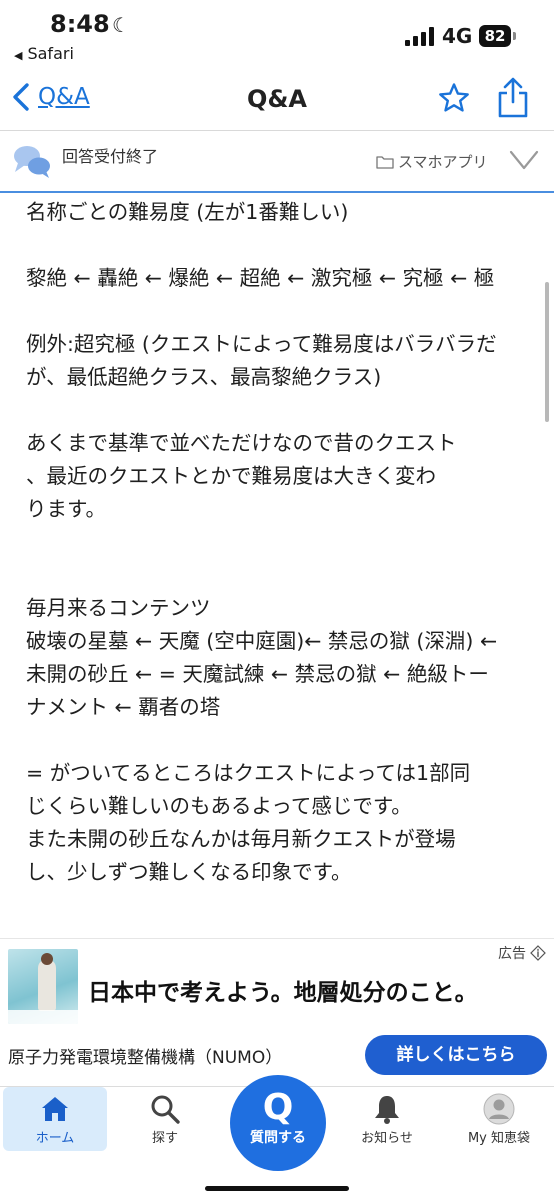  What do you see at coordinates (55, 1109) in the screenshot?
I see `home-icon` at bounding box center [55, 1109].